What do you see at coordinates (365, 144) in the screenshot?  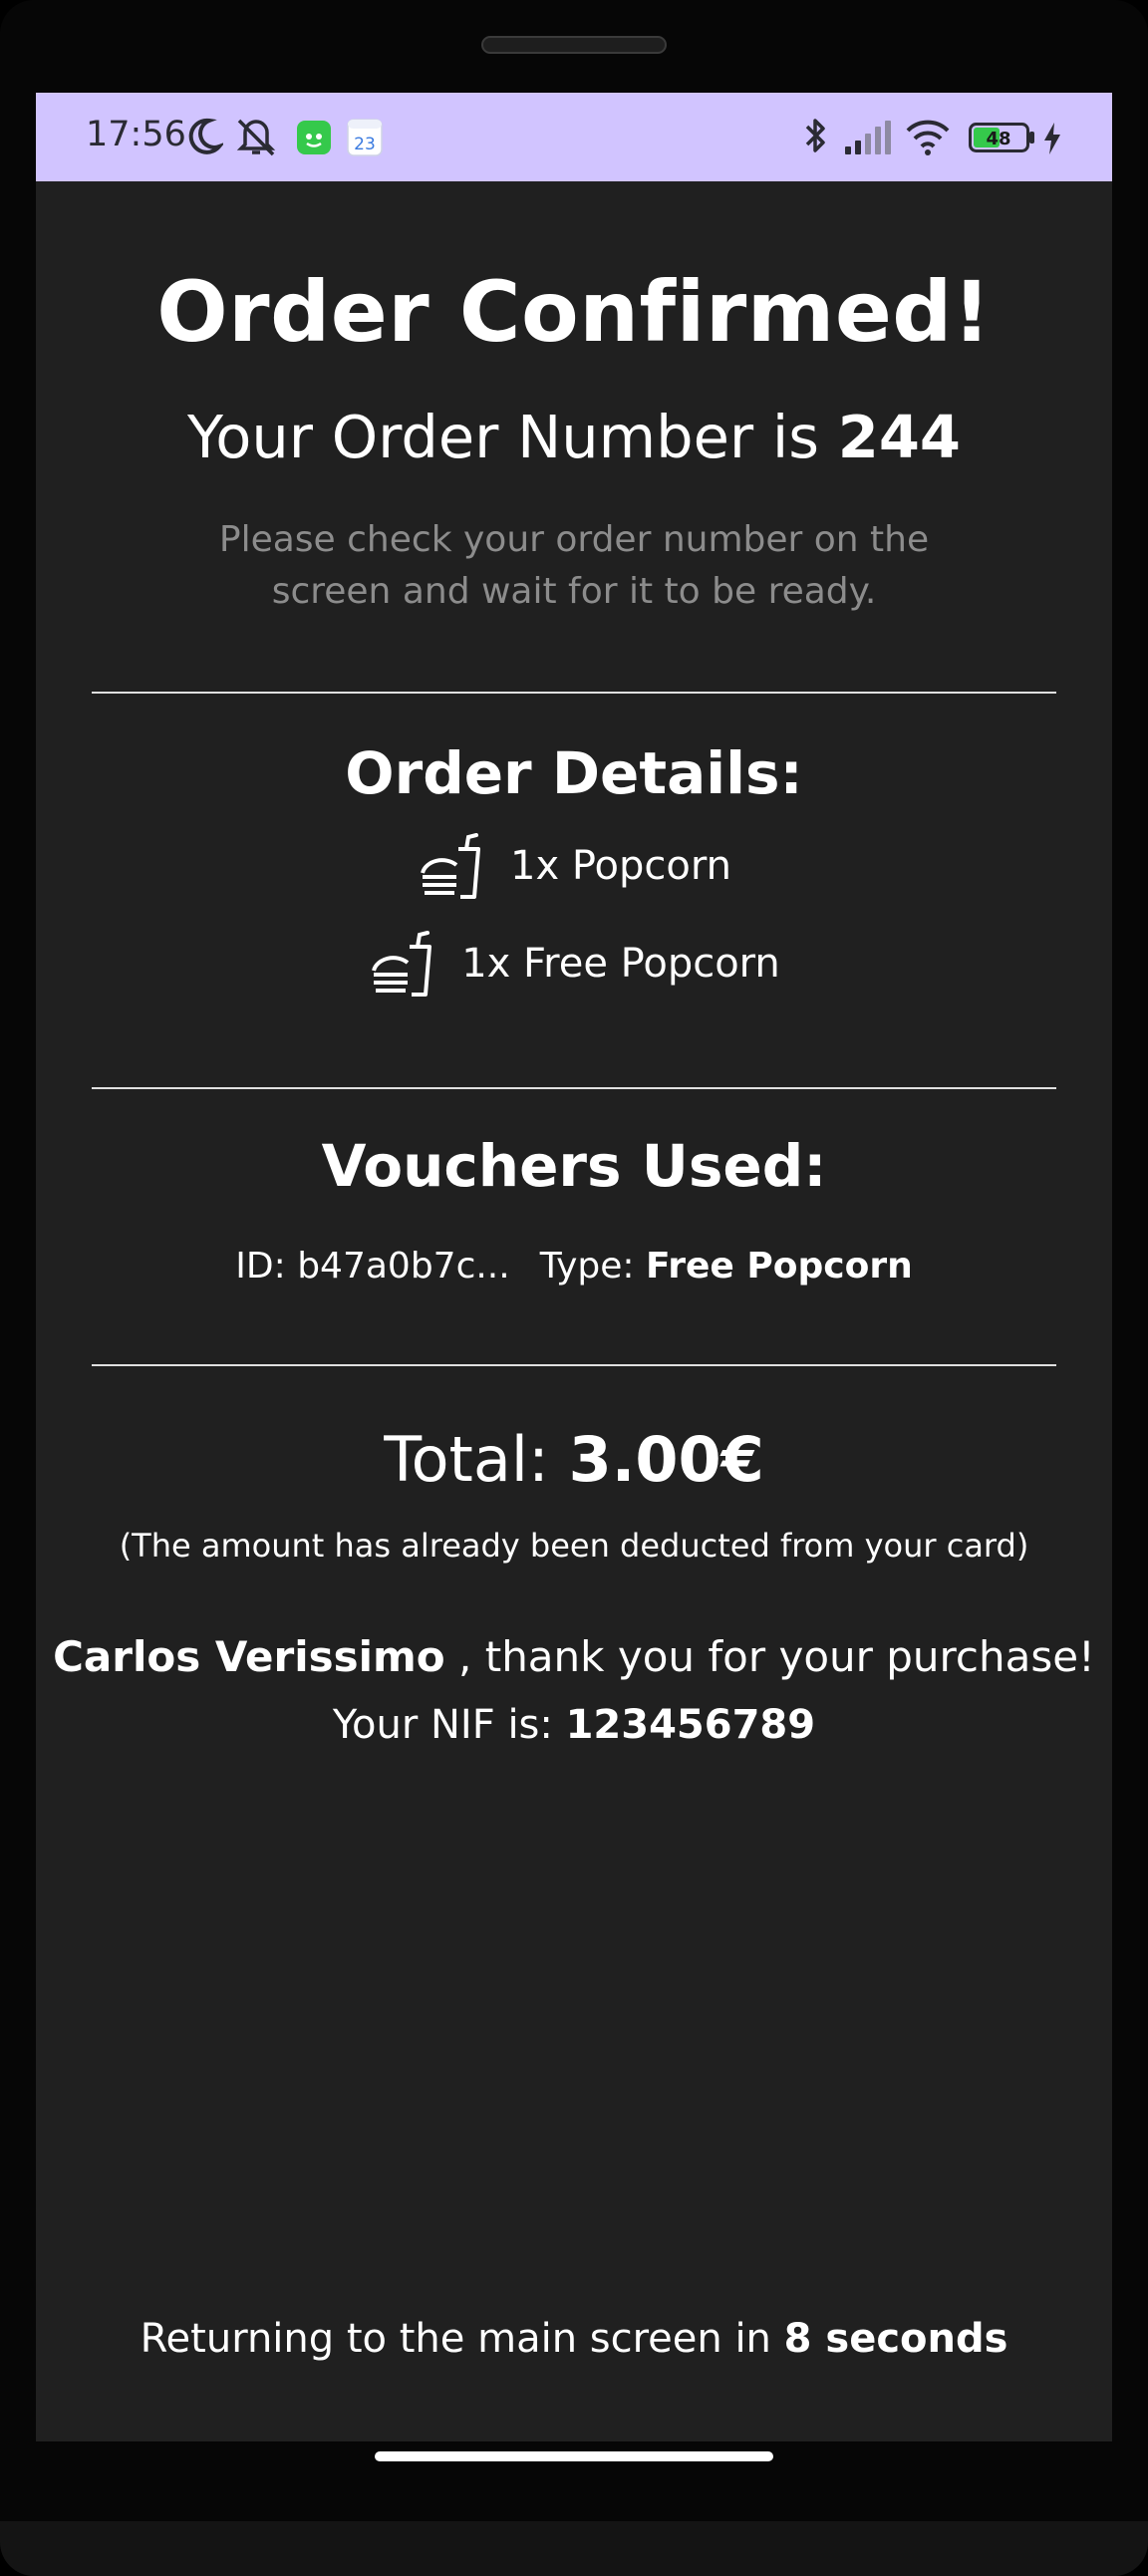 I see `calendar-day: 23` at bounding box center [365, 144].